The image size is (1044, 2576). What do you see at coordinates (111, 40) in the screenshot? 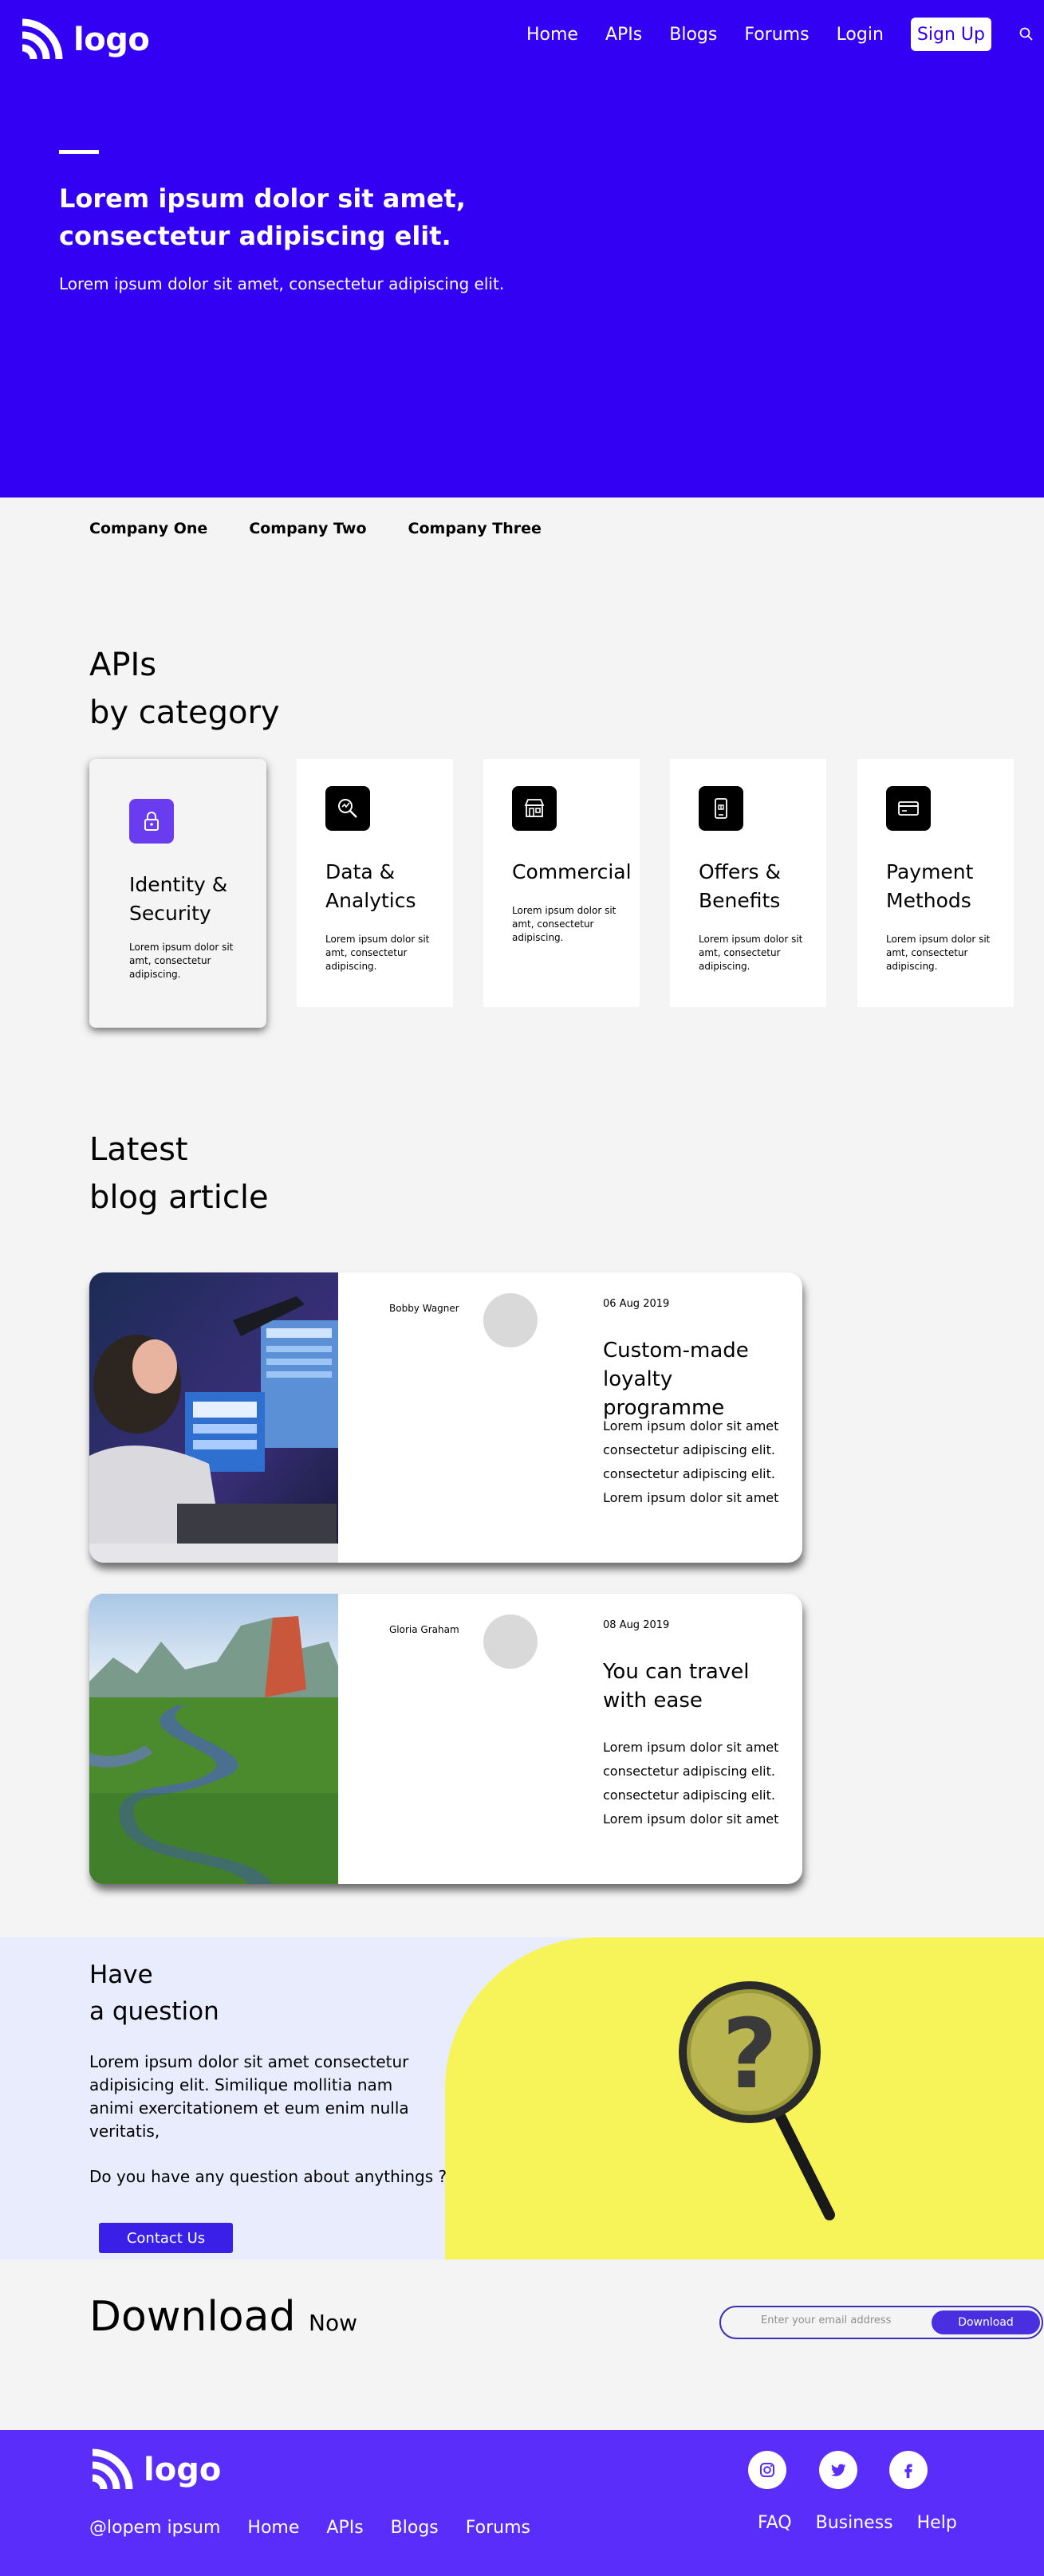
I see `logo-text: logo` at bounding box center [111, 40].